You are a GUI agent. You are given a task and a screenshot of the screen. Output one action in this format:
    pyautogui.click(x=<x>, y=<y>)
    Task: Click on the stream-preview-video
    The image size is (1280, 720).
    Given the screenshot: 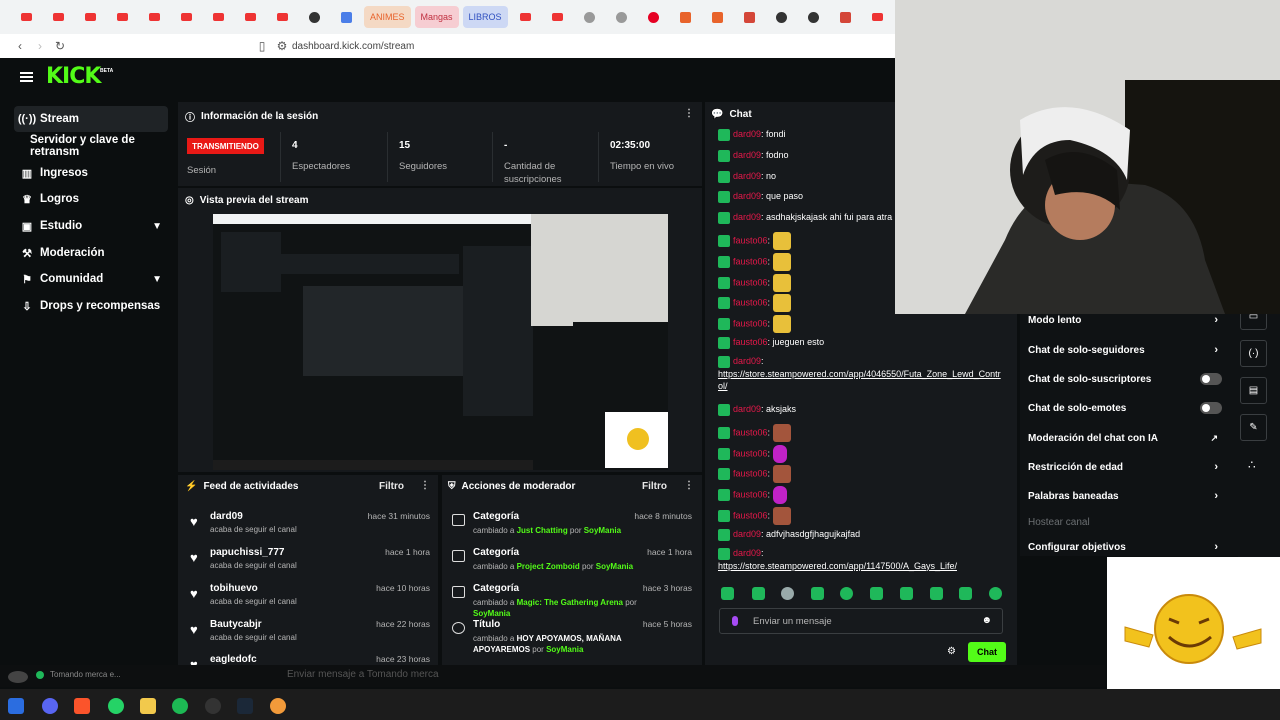 What is the action you would take?
    pyautogui.click(x=440, y=342)
    